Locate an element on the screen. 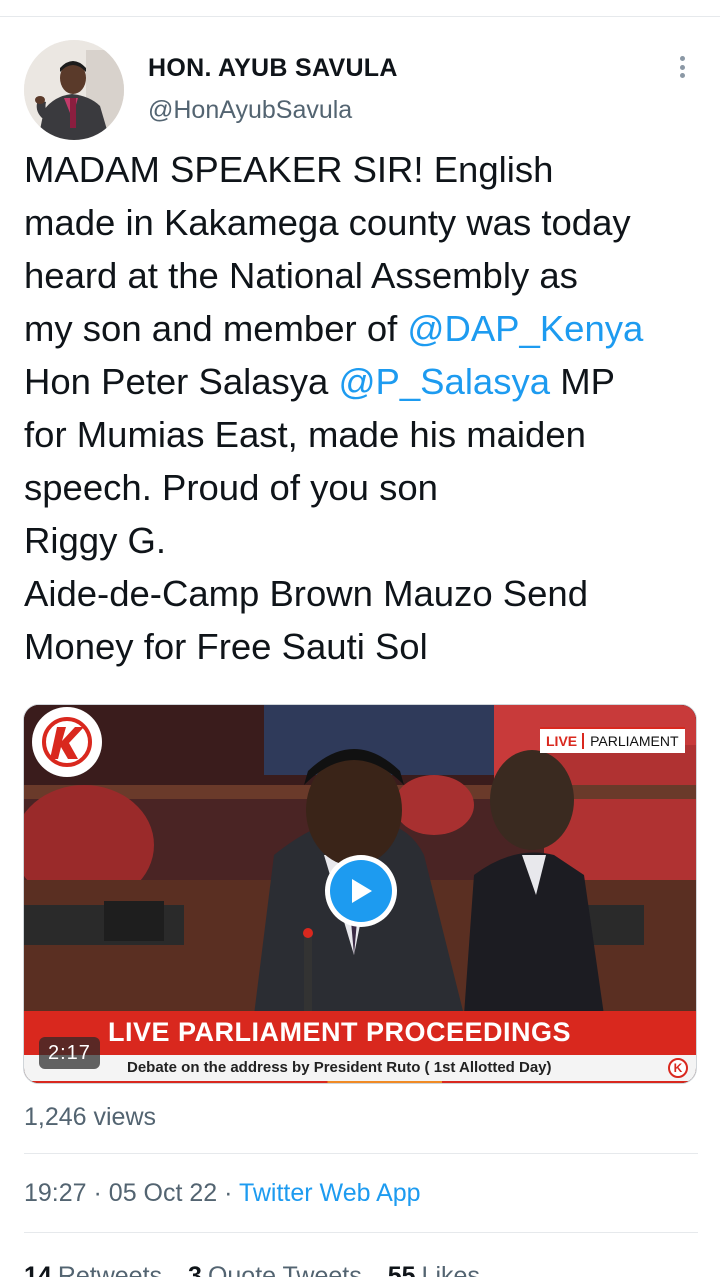 The height and width of the screenshot is (1277, 720). more-options-icon is located at coordinates (682, 67).